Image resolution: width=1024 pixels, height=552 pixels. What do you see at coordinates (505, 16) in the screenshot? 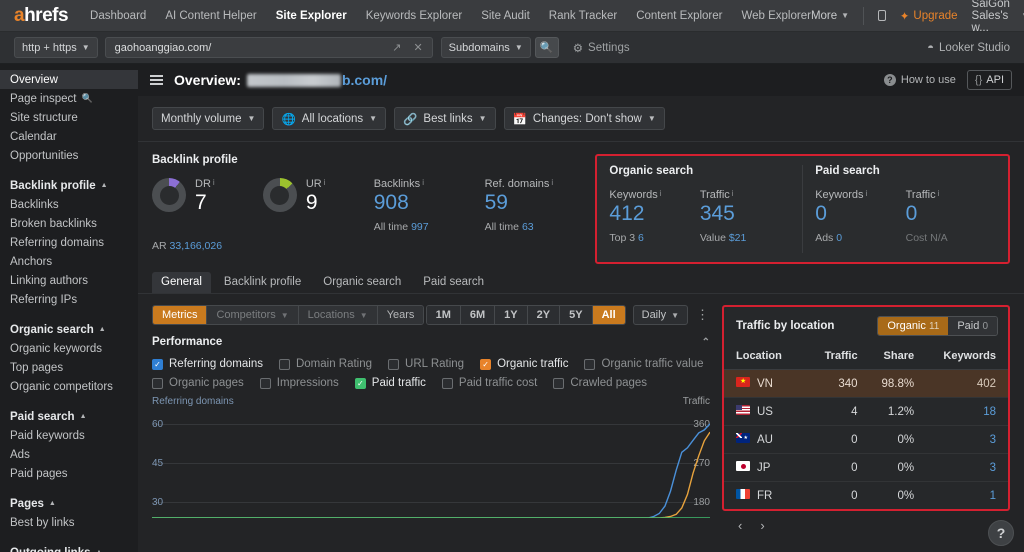
I see `nav-site-audit: Site Audit` at bounding box center [505, 16].